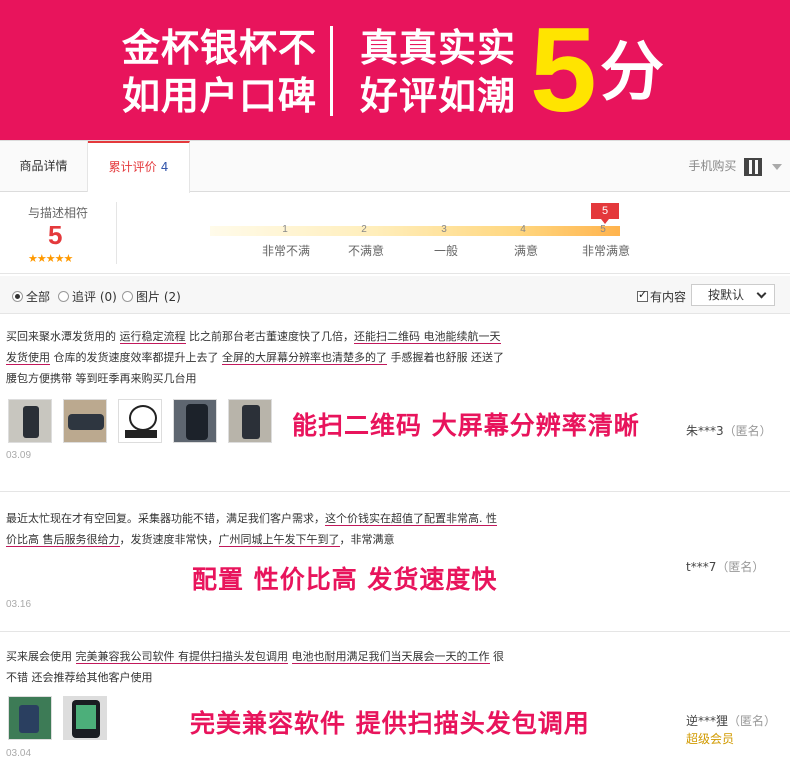  I want to click on scale-level-label: 非常不满, so click(285, 251).